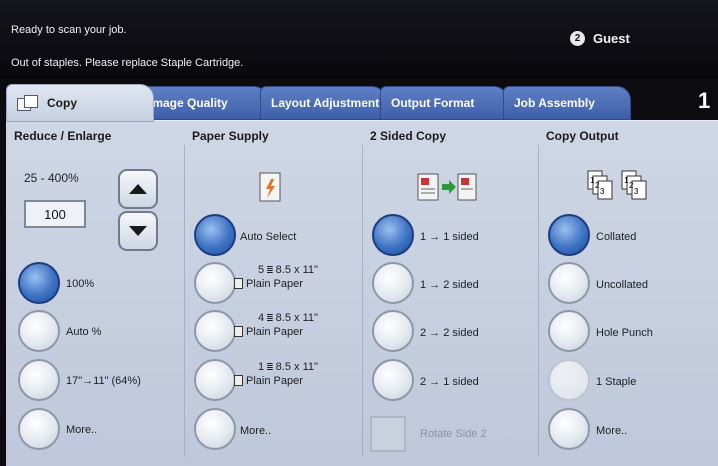 The image size is (718, 466). What do you see at coordinates (63, 136) in the screenshot?
I see `section-heading: Reduce / Enlarge` at bounding box center [63, 136].